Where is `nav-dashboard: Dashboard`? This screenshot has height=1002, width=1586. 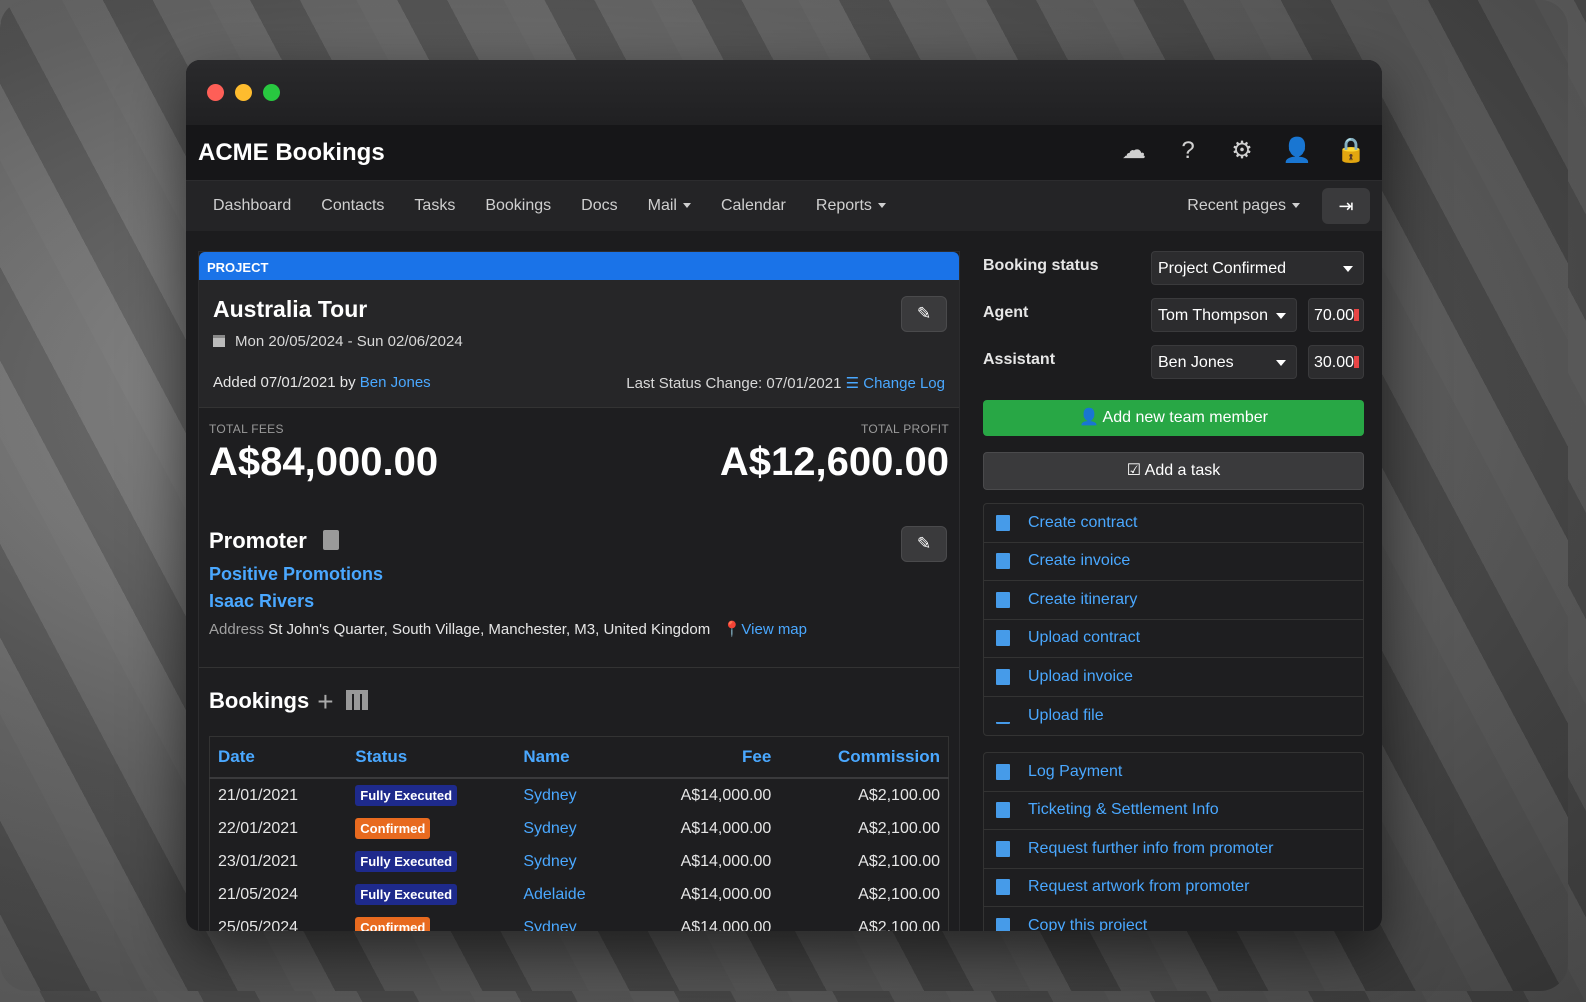
nav-dashboard: Dashboard is located at coordinates (252, 206).